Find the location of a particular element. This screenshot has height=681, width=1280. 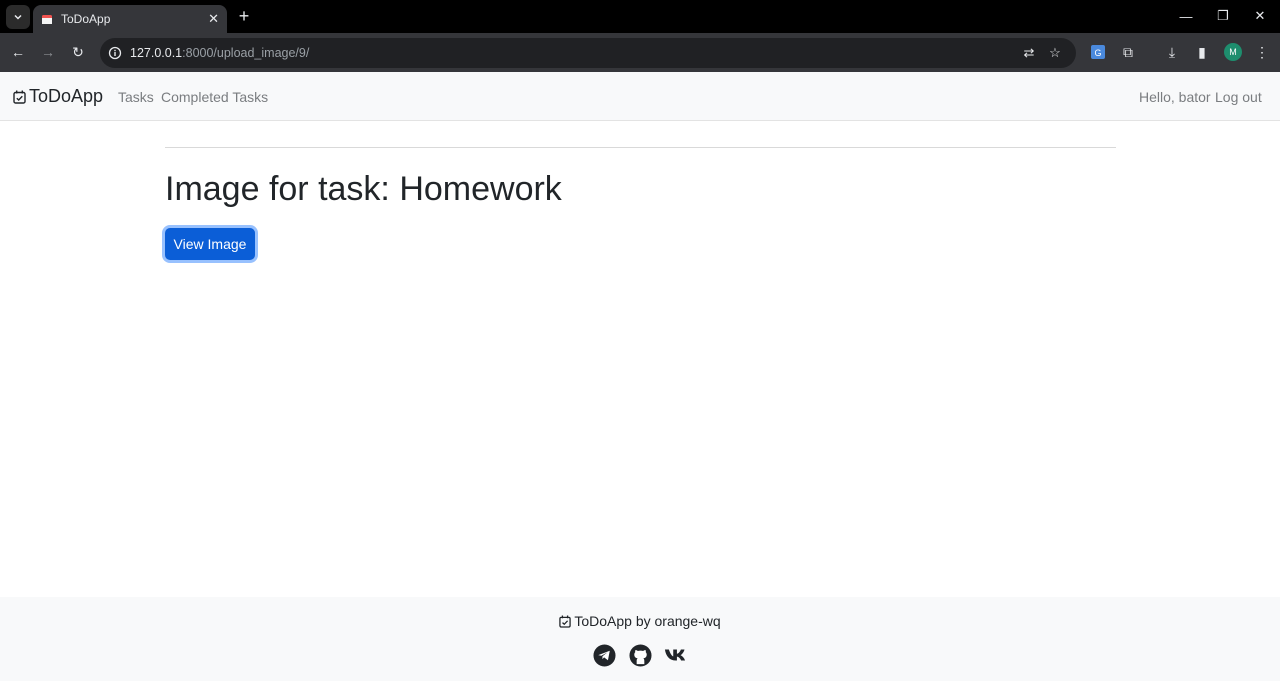

telegram-icon is located at coordinates (604, 655).